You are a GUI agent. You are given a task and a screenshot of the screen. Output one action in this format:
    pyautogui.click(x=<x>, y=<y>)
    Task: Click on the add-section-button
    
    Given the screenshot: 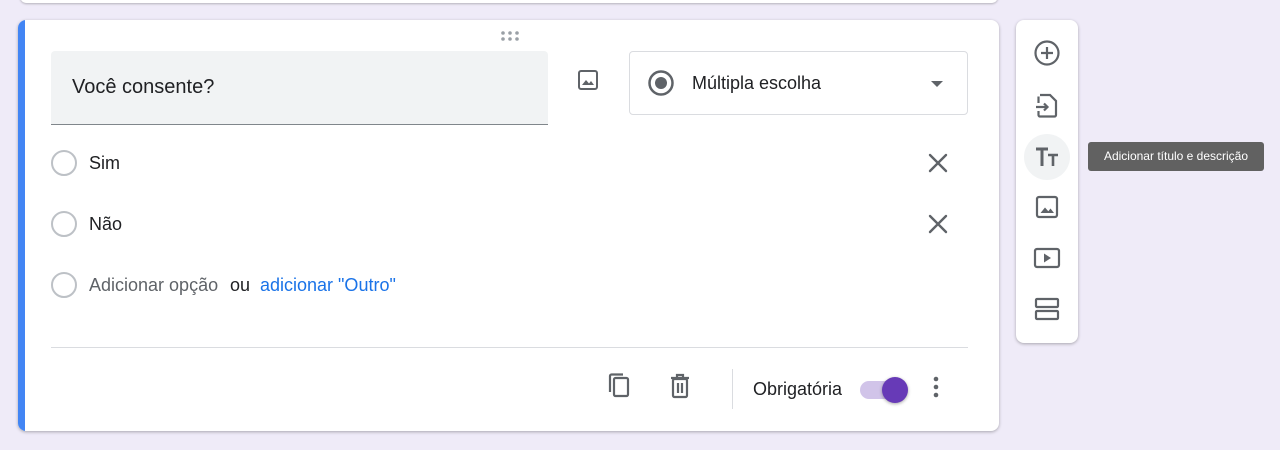 What is the action you would take?
    pyautogui.click(x=1047, y=309)
    